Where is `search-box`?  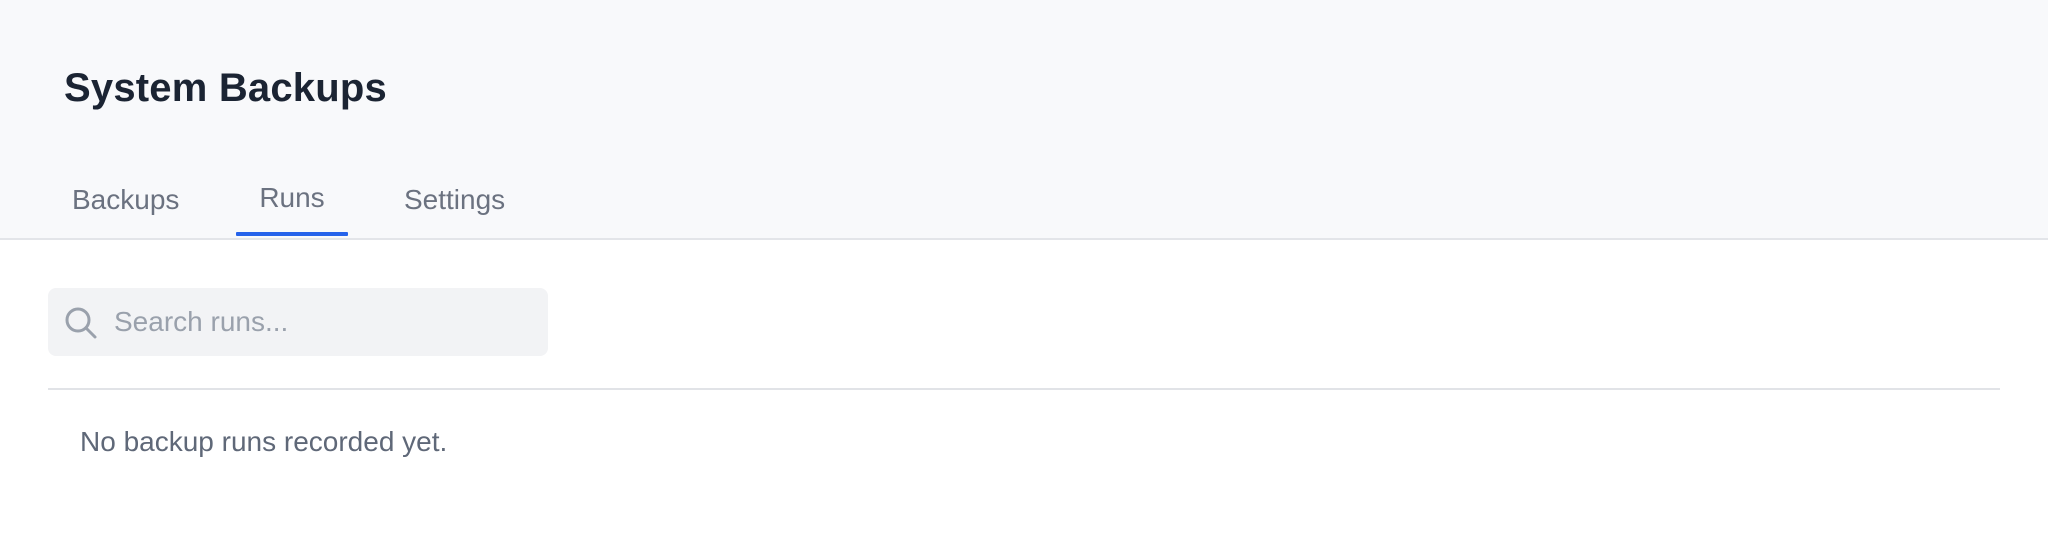
search-box is located at coordinates (298, 322).